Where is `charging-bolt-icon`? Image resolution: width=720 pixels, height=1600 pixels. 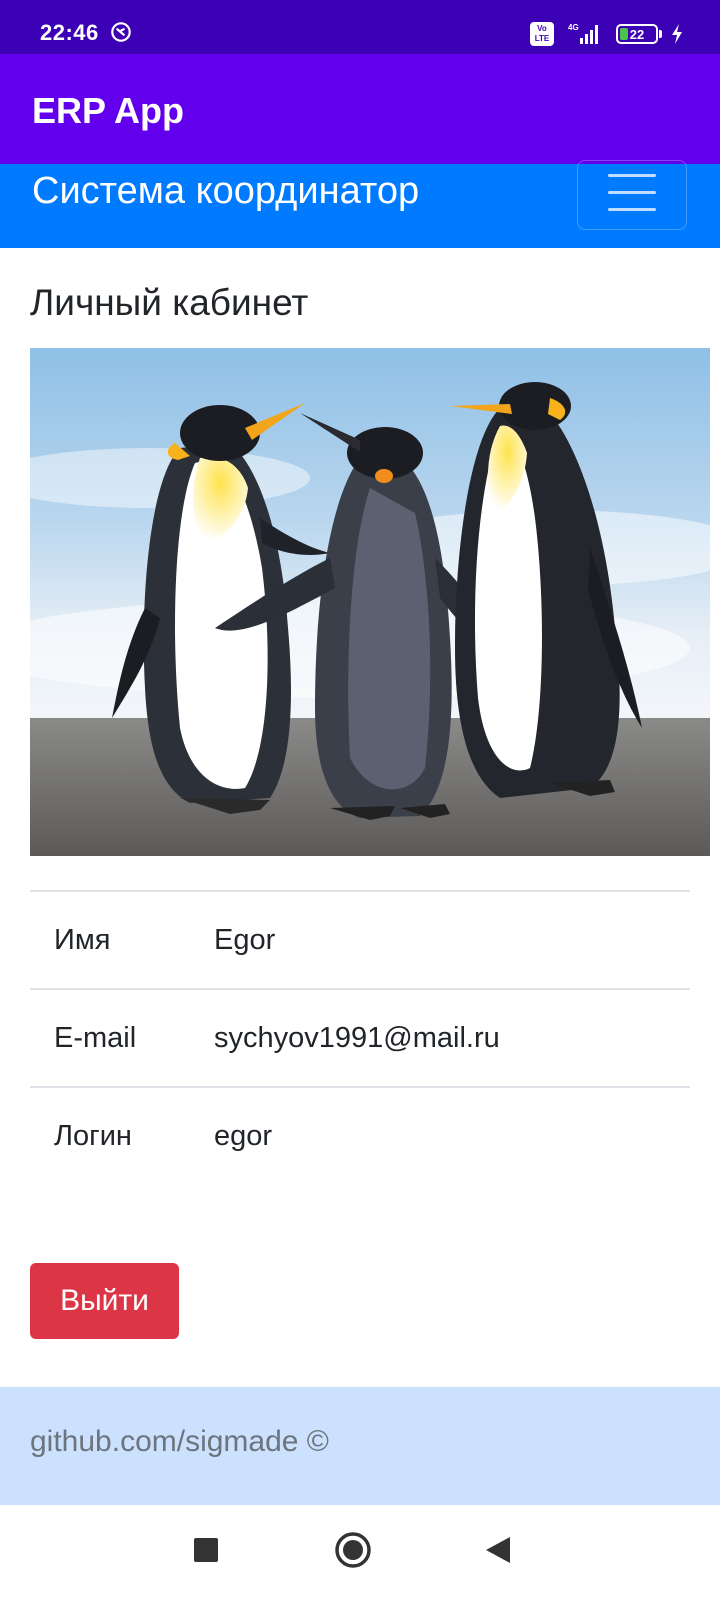
charging-bolt-icon is located at coordinates (677, 34).